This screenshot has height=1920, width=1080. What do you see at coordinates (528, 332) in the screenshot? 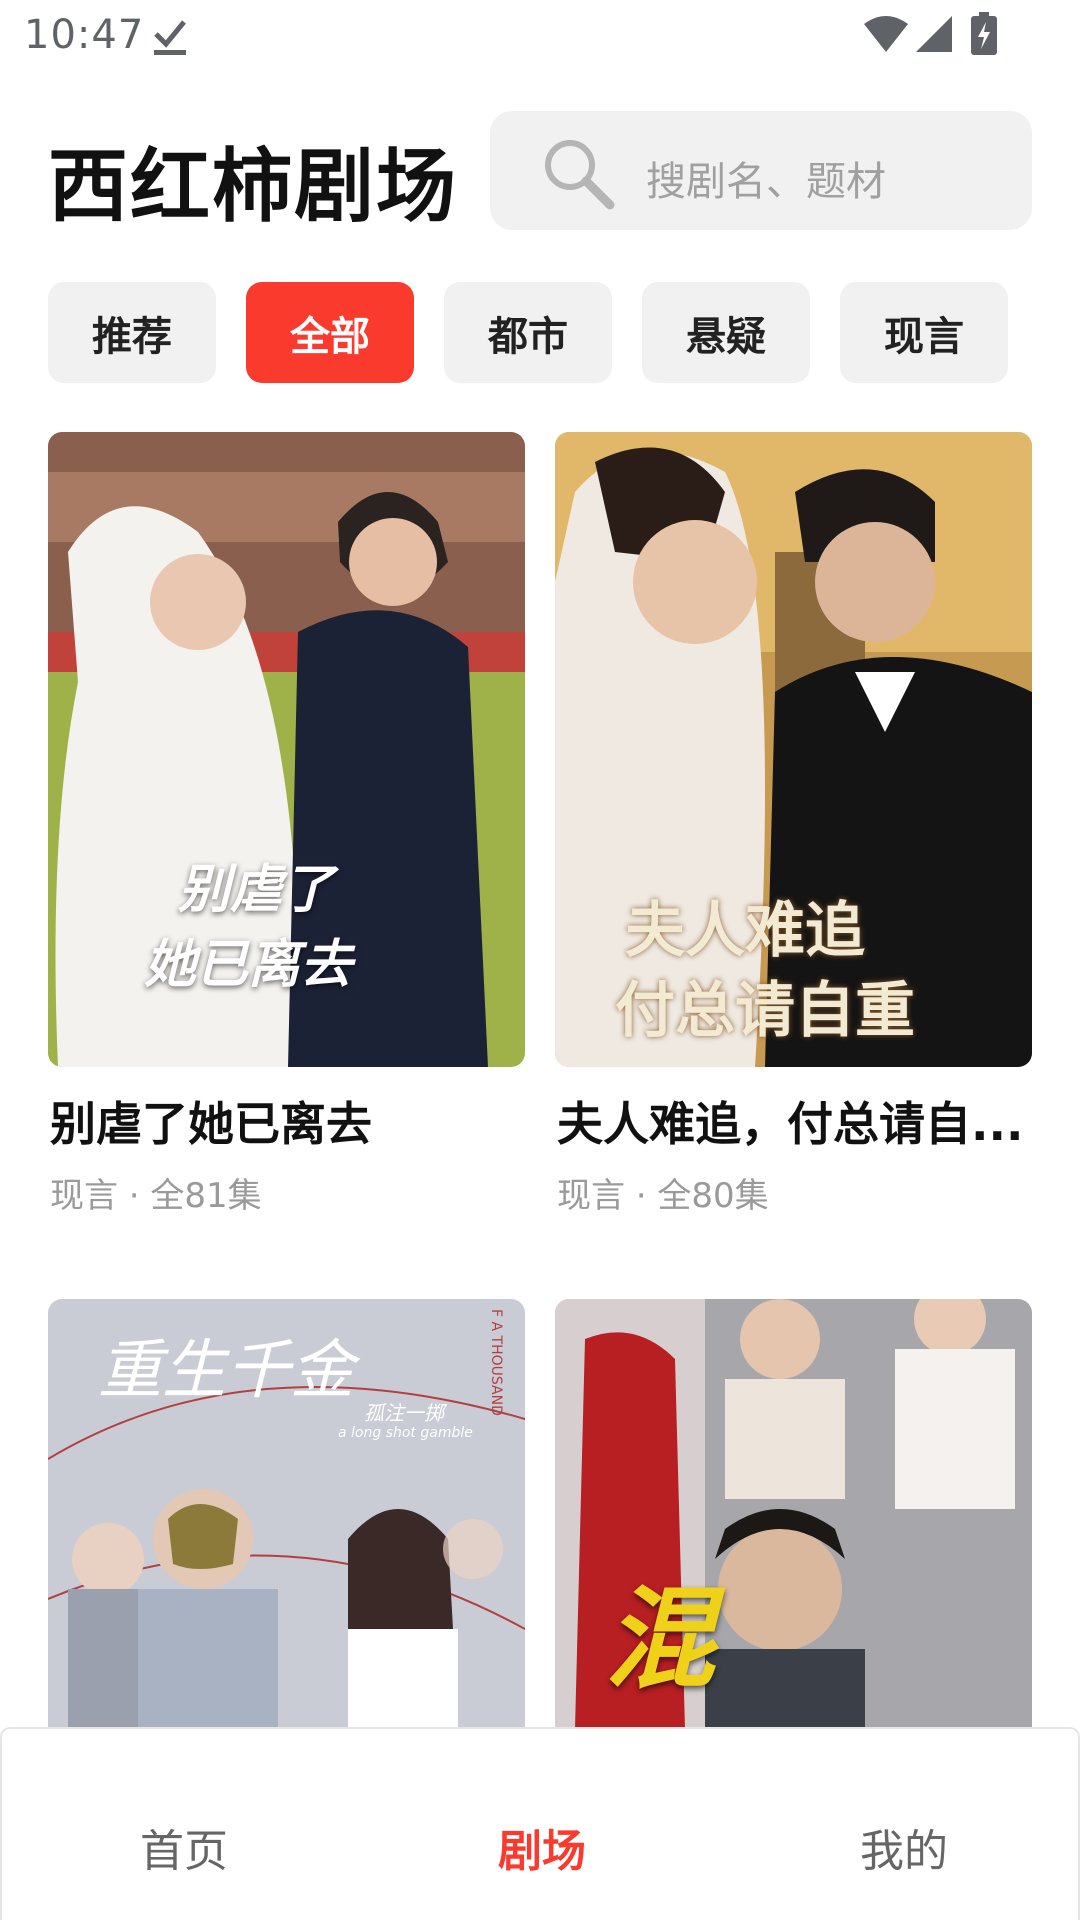
I see `tab-urban: 都市` at bounding box center [528, 332].